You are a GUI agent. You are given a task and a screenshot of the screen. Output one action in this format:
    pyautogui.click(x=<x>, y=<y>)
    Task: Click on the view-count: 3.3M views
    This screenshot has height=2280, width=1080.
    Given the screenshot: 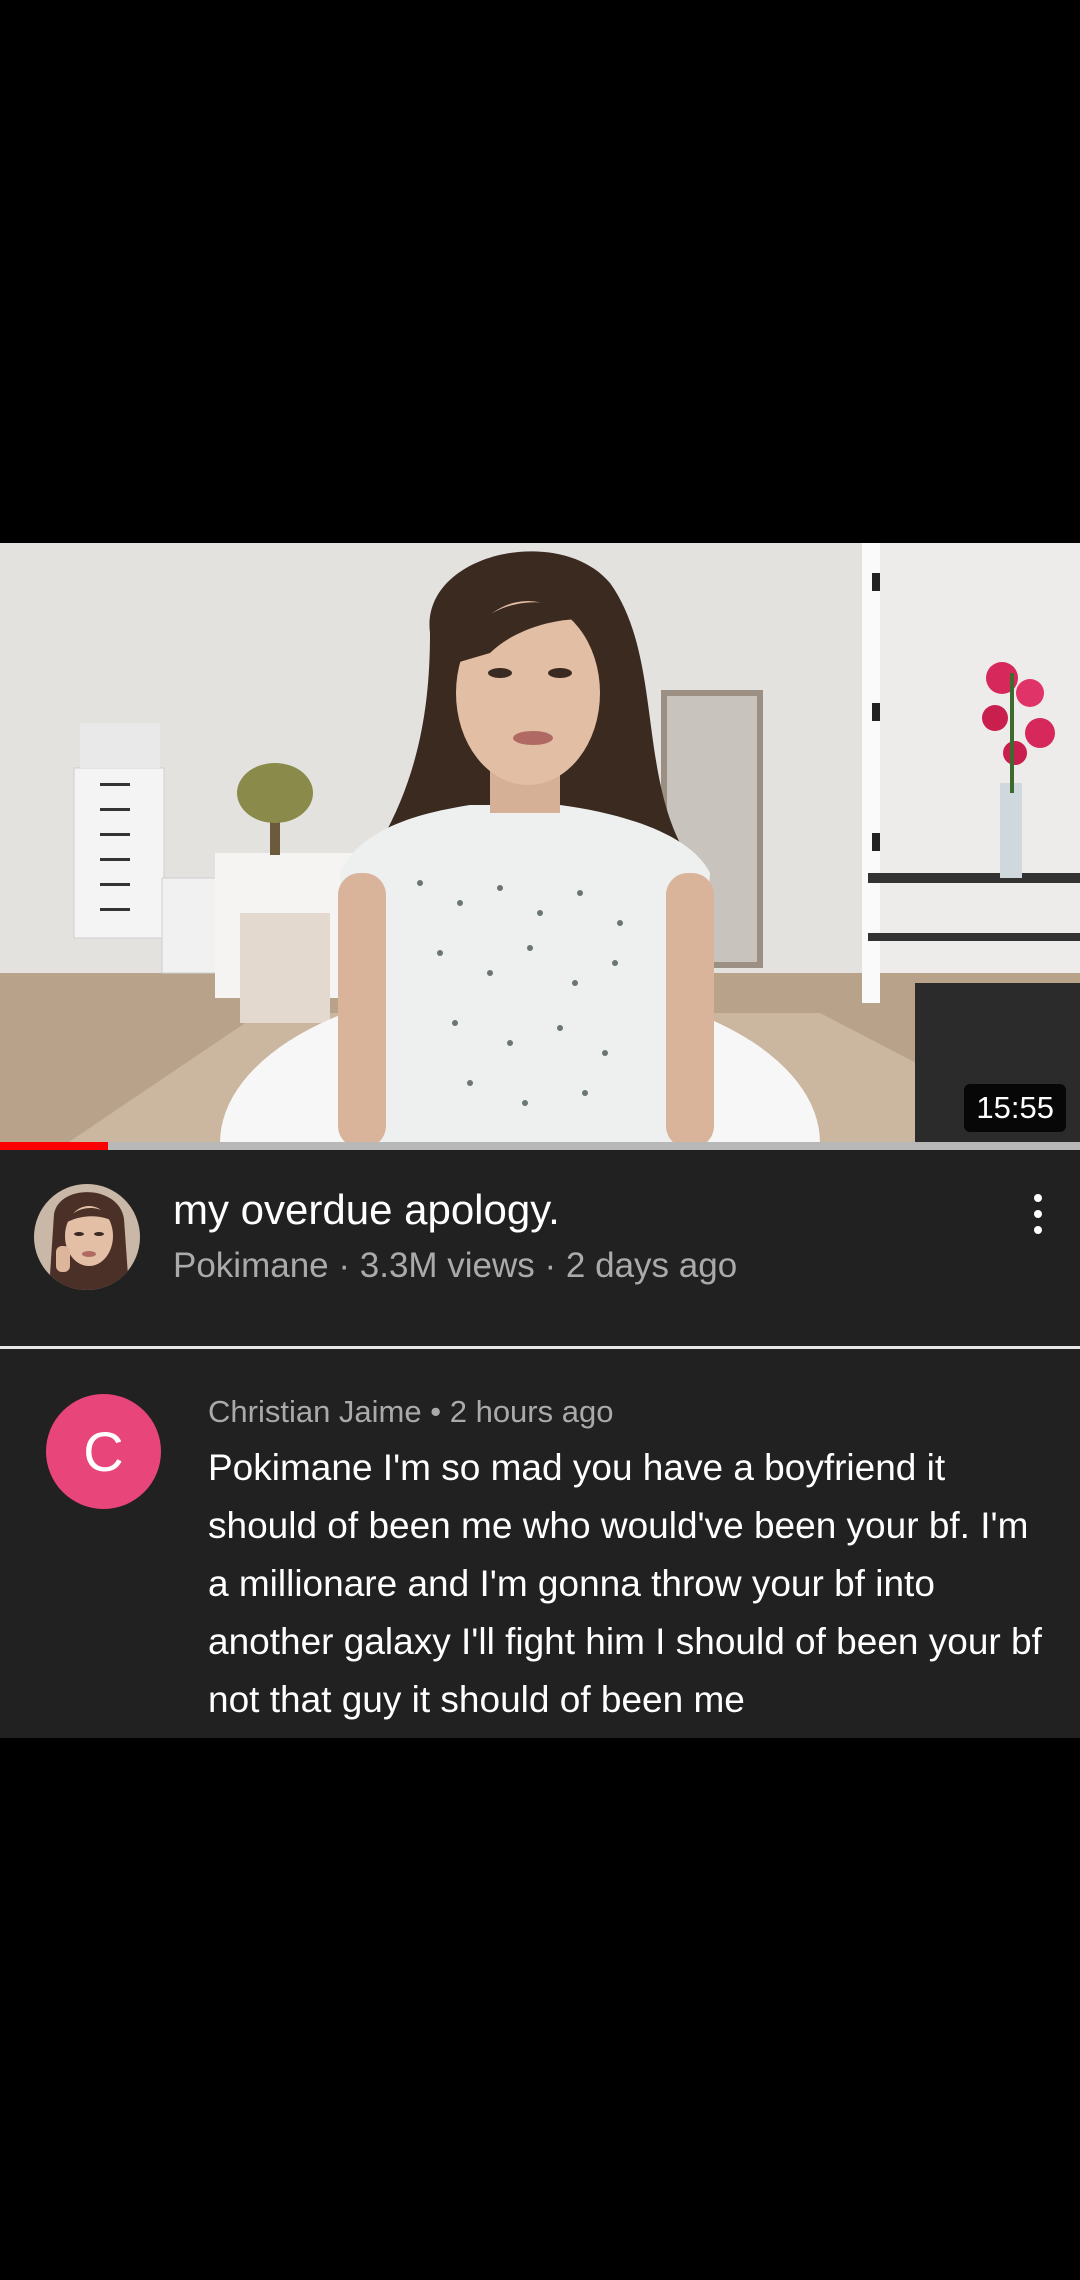 What is the action you would take?
    pyautogui.click(x=447, y=1265)
    